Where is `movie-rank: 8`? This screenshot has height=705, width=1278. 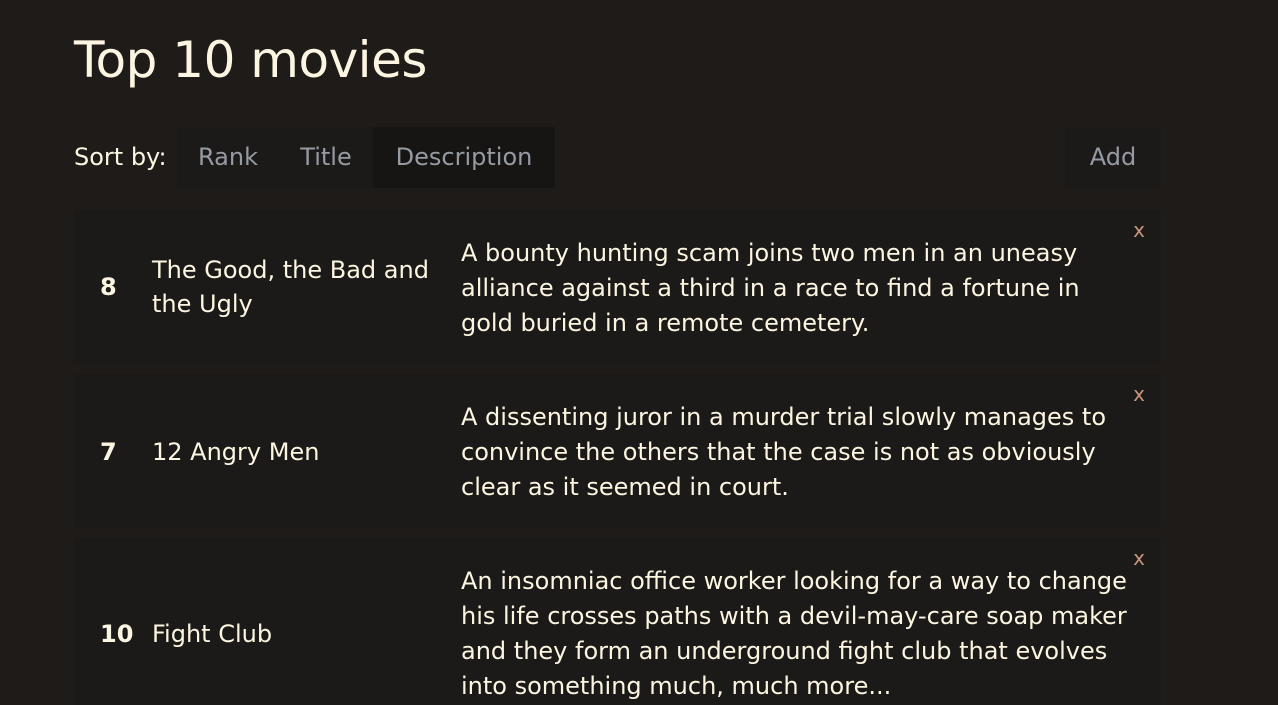 movie-rank: 8 is located at coordinates (108, 287).